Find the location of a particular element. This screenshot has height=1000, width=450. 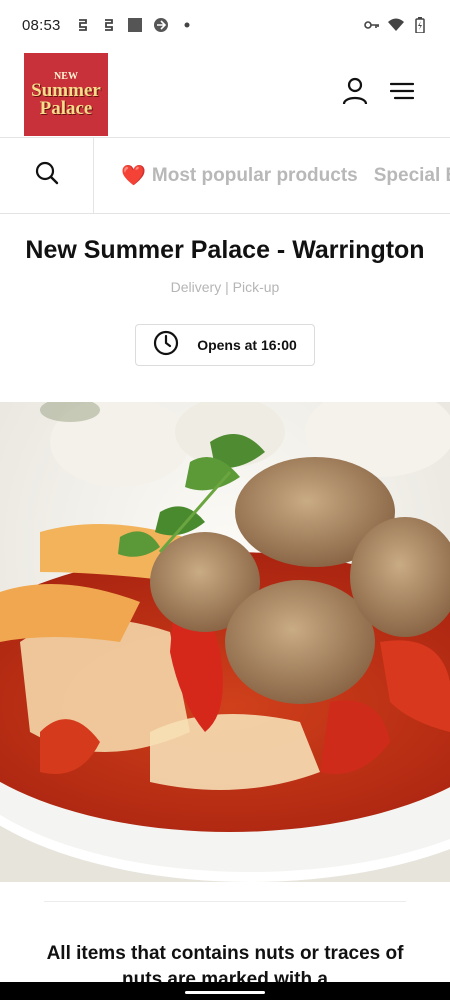

hamburger-menu-icon is located at coordinates (402, 93).